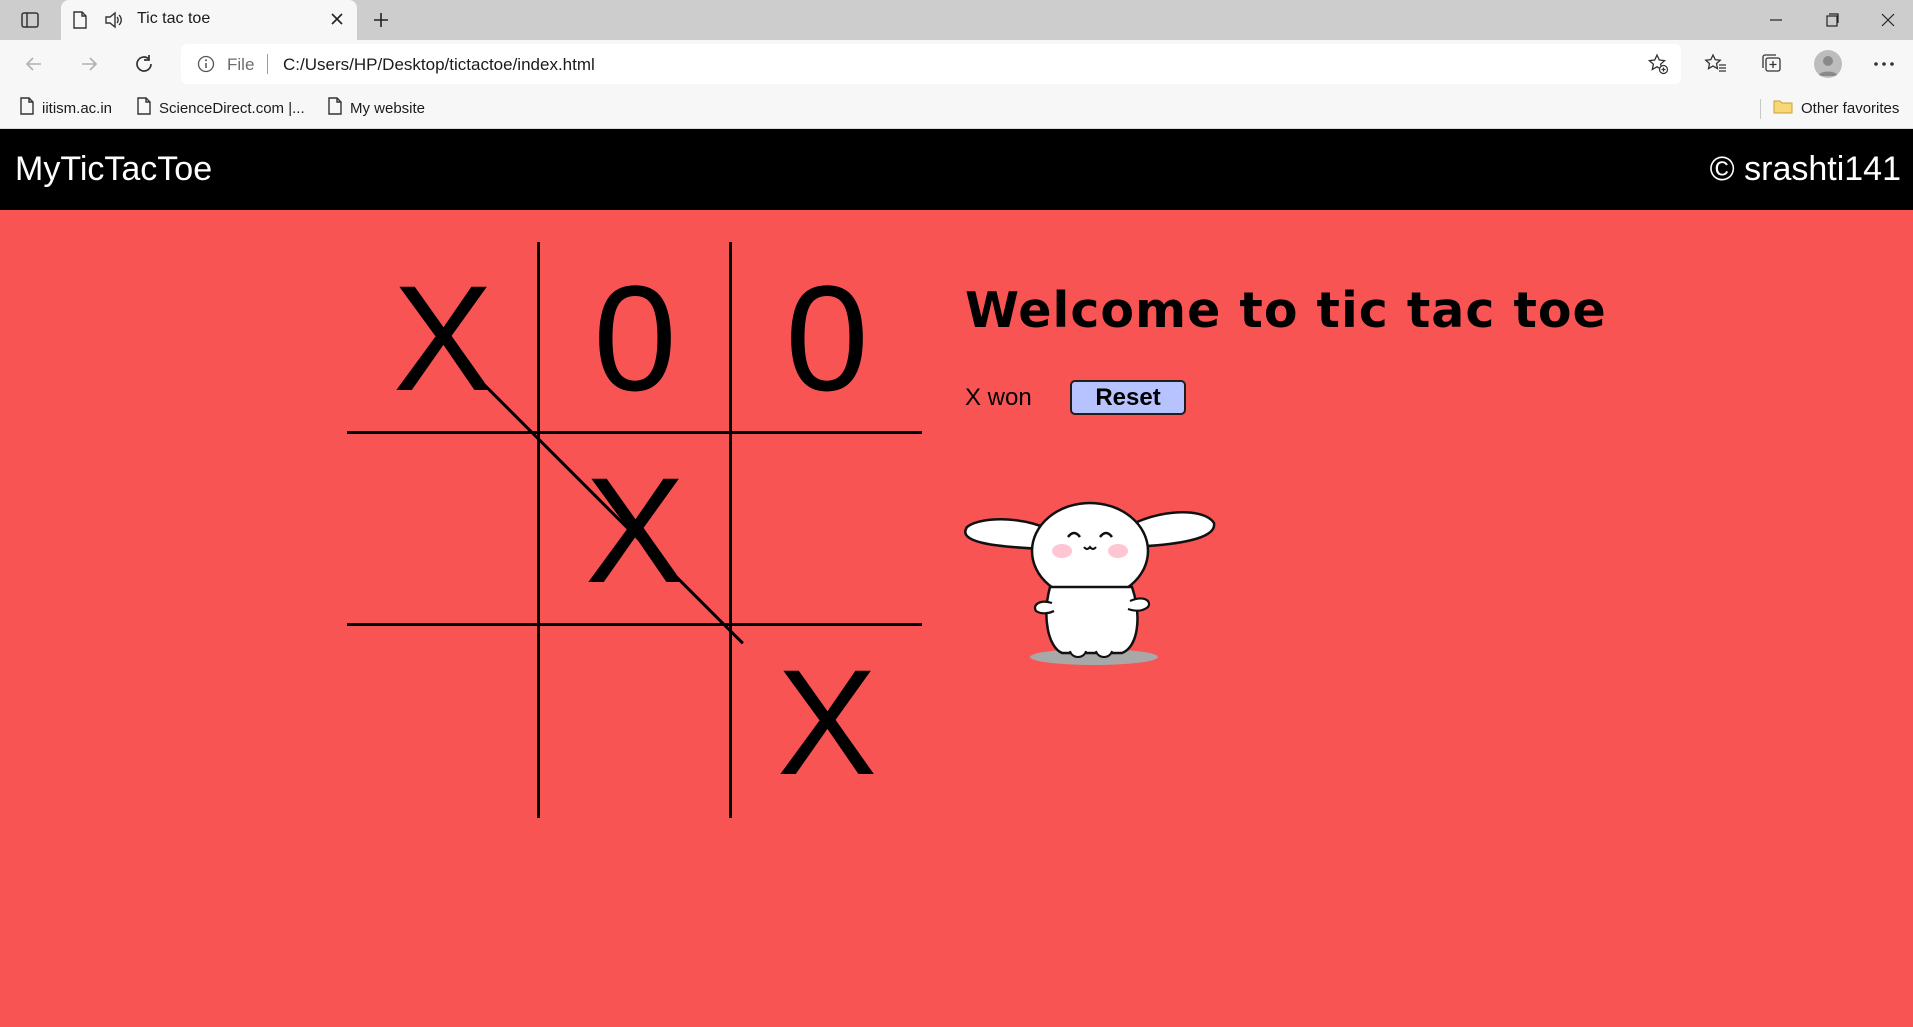 Image resolution: width=1913 pixels, height=1027 pixels. I want to click on url-text: C:/Users/HP/Desktop/tictactoe/index.html, so click(439, 65).